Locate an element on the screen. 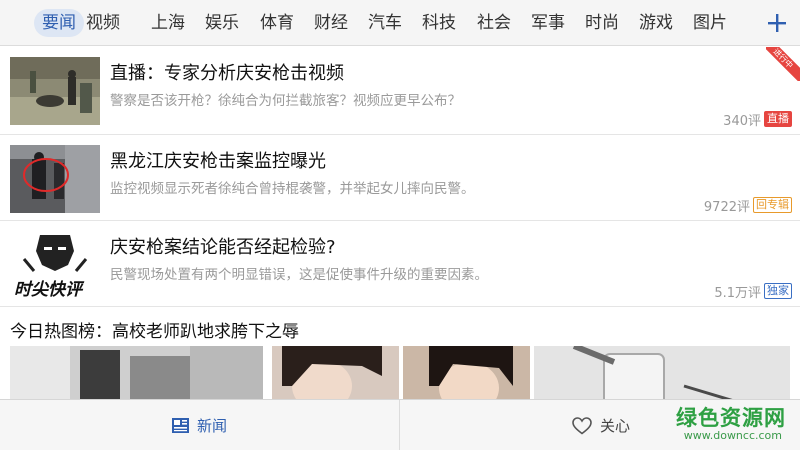  news-headline: 直播：专家分析庆安枪击视频 is located at coordinates (227, 73).